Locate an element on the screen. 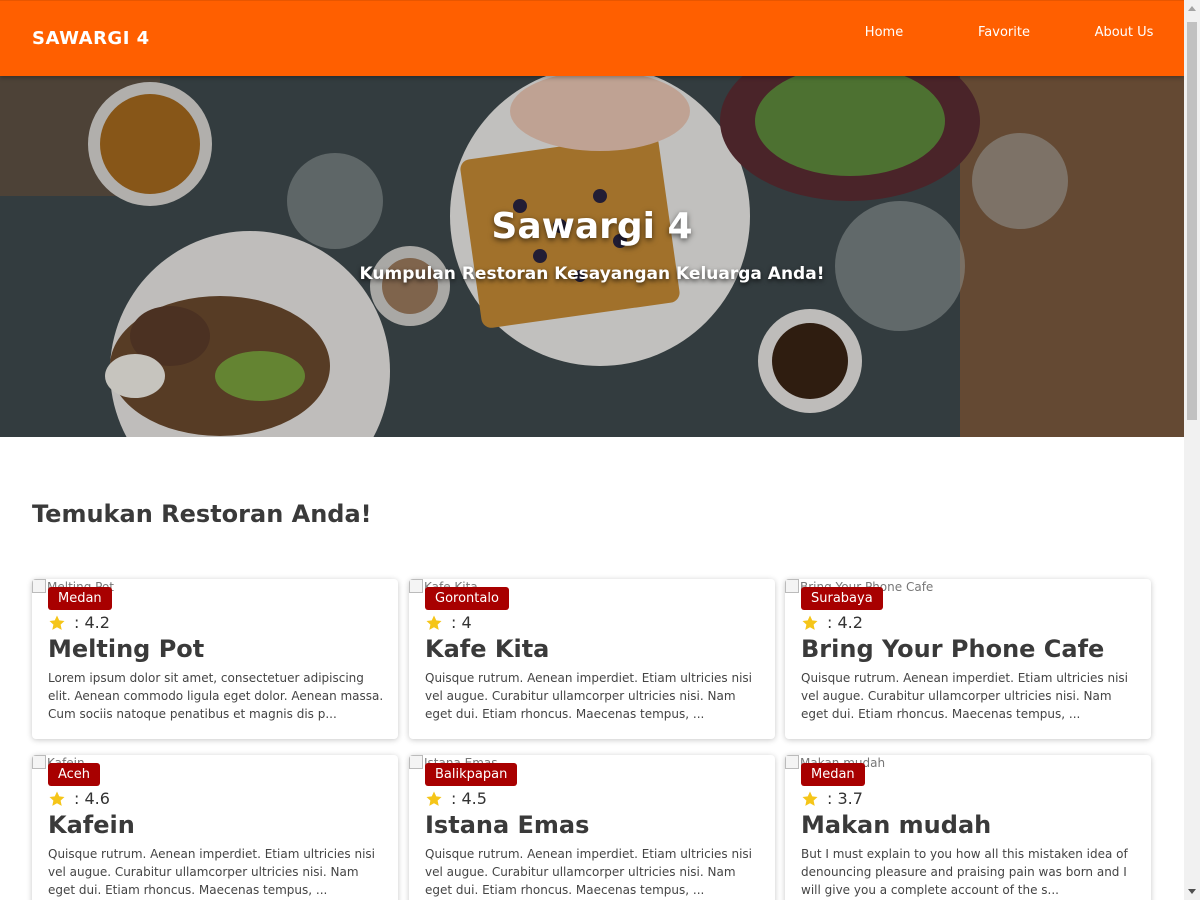 This screenshot has width=1200, height=900. brand-logo: SAWARGI 4 is located at coordinates (91, 38).